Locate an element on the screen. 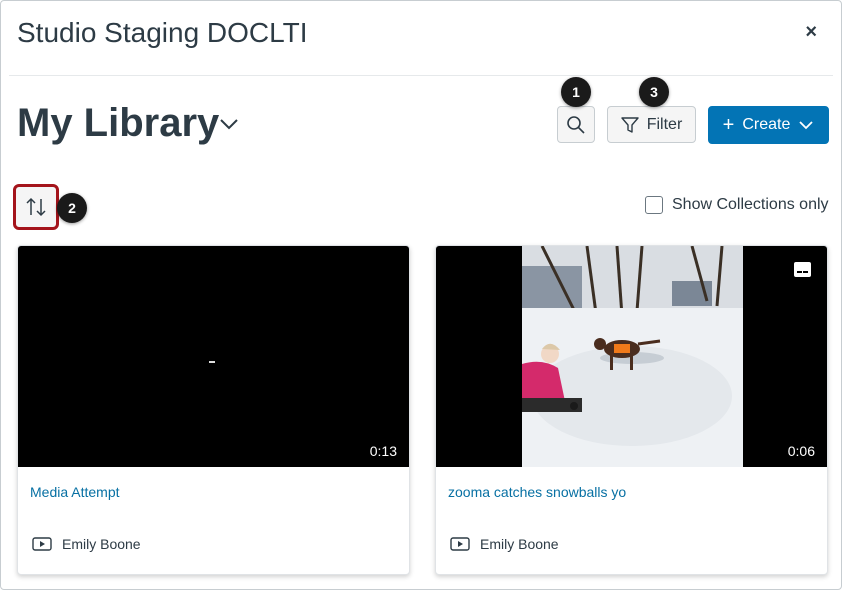 This screenshot has width=844, height=592. plus-icon: + is located at coordinates (728, 125).